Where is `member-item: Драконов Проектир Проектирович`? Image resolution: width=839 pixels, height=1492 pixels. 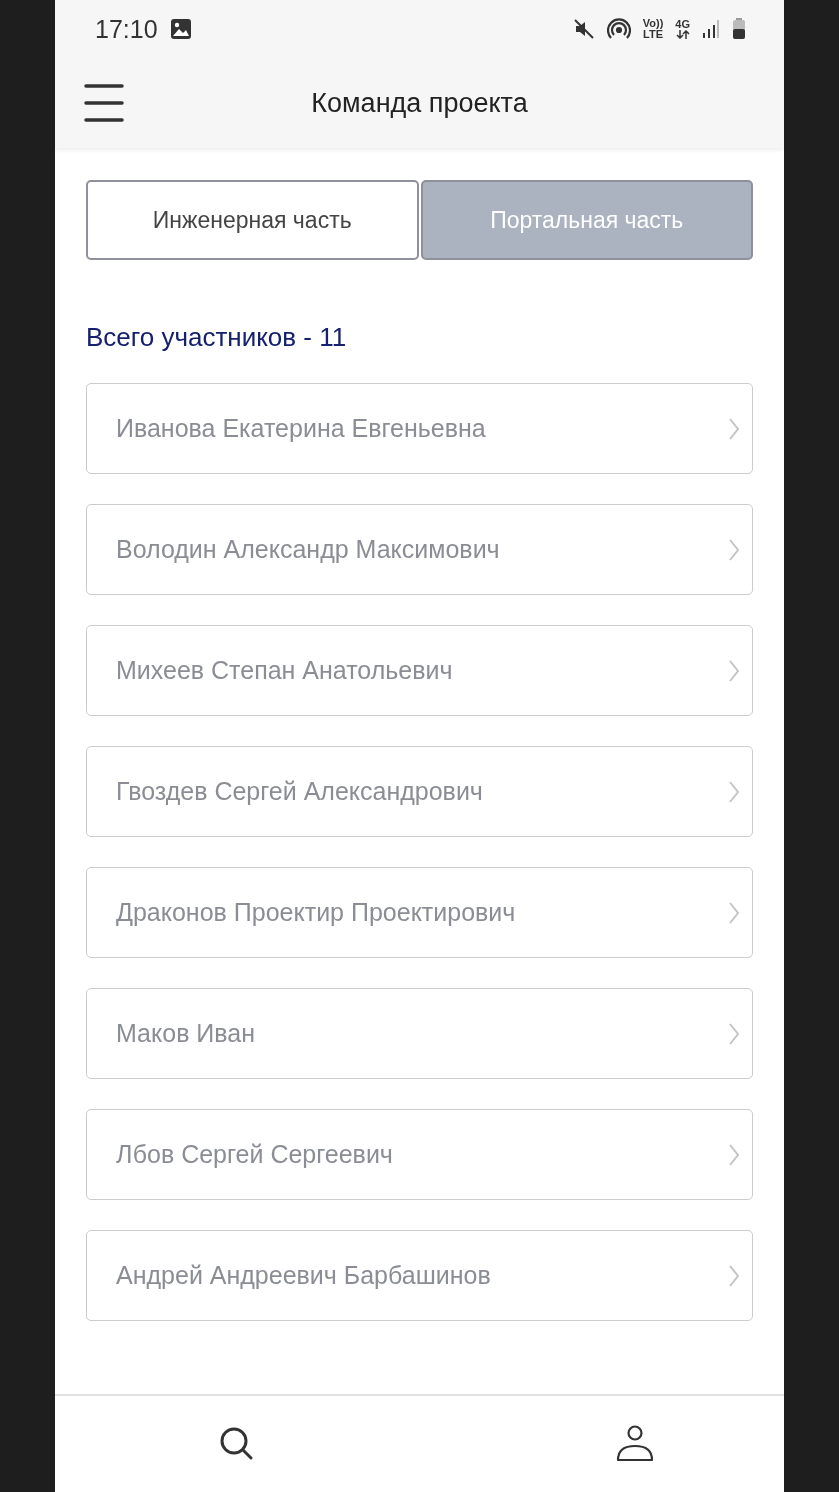
member-item: Драконов Проектир Проектирович is located at coordinates (419, 912).